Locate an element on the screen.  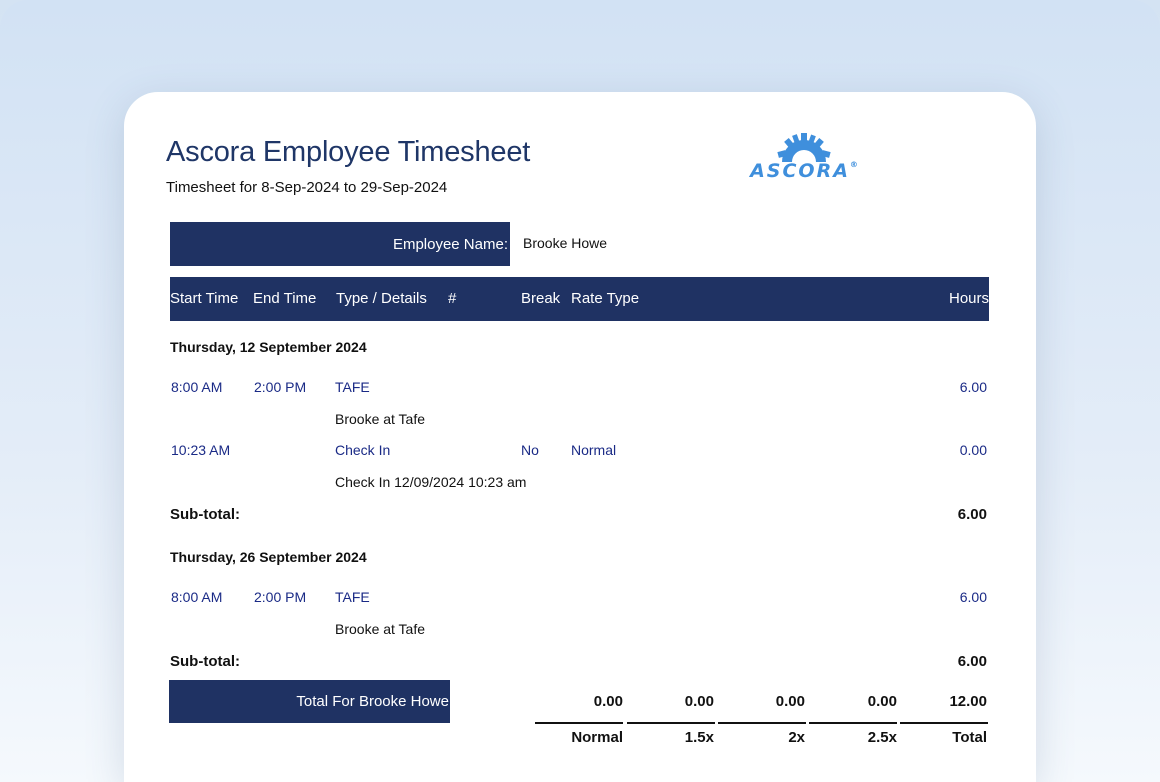
gear-icon is located at coordinates (804, 147).